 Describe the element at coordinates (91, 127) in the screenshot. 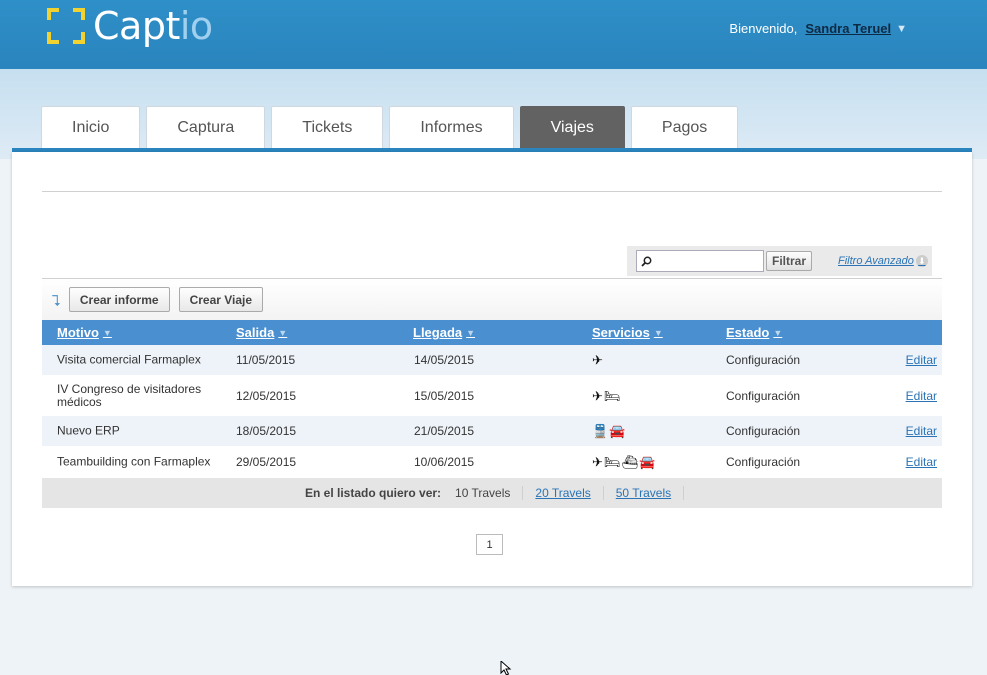

I see `tab-inicio: Inicio` at that location.